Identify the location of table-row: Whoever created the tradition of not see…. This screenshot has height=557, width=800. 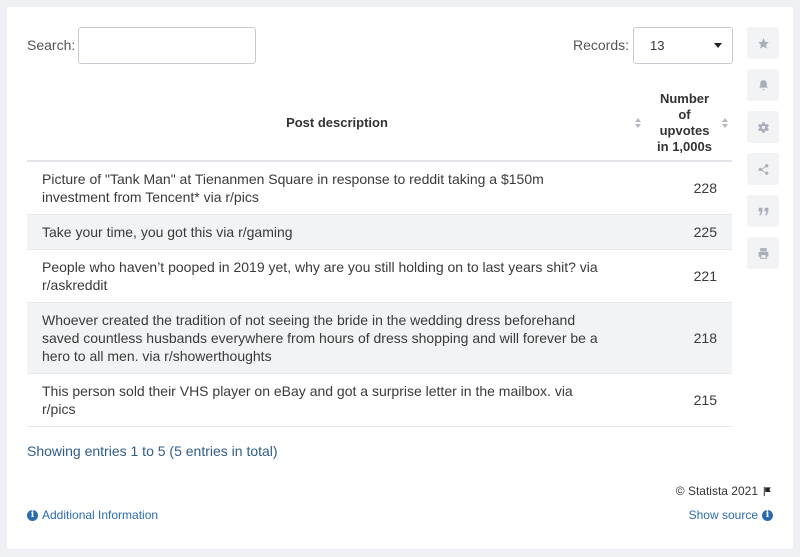
(379, 338).